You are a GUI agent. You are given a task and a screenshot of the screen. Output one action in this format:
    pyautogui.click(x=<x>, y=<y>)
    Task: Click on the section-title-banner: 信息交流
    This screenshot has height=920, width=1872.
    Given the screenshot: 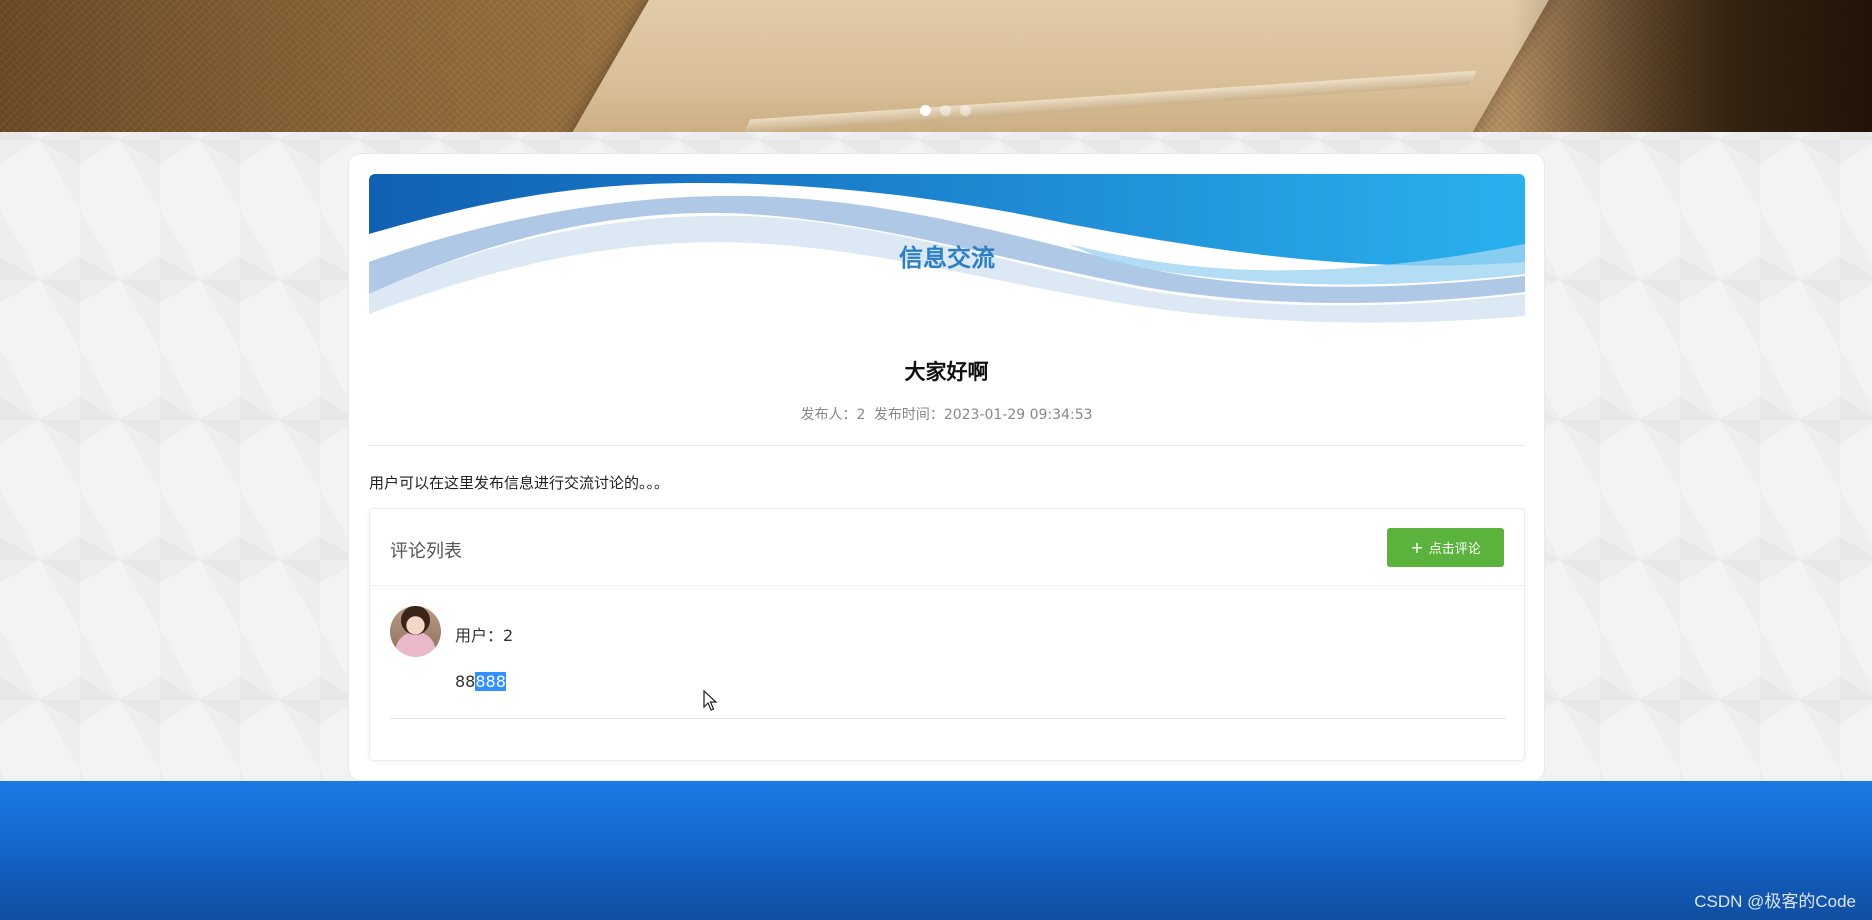 What is the action you would take?
    pyautogui.click(x=947, y=249)
    